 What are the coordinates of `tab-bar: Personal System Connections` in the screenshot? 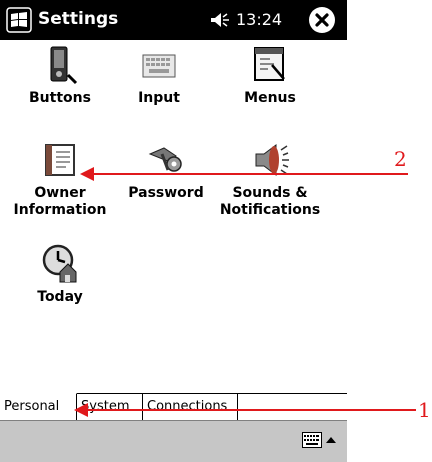 It's located at (173, 407).